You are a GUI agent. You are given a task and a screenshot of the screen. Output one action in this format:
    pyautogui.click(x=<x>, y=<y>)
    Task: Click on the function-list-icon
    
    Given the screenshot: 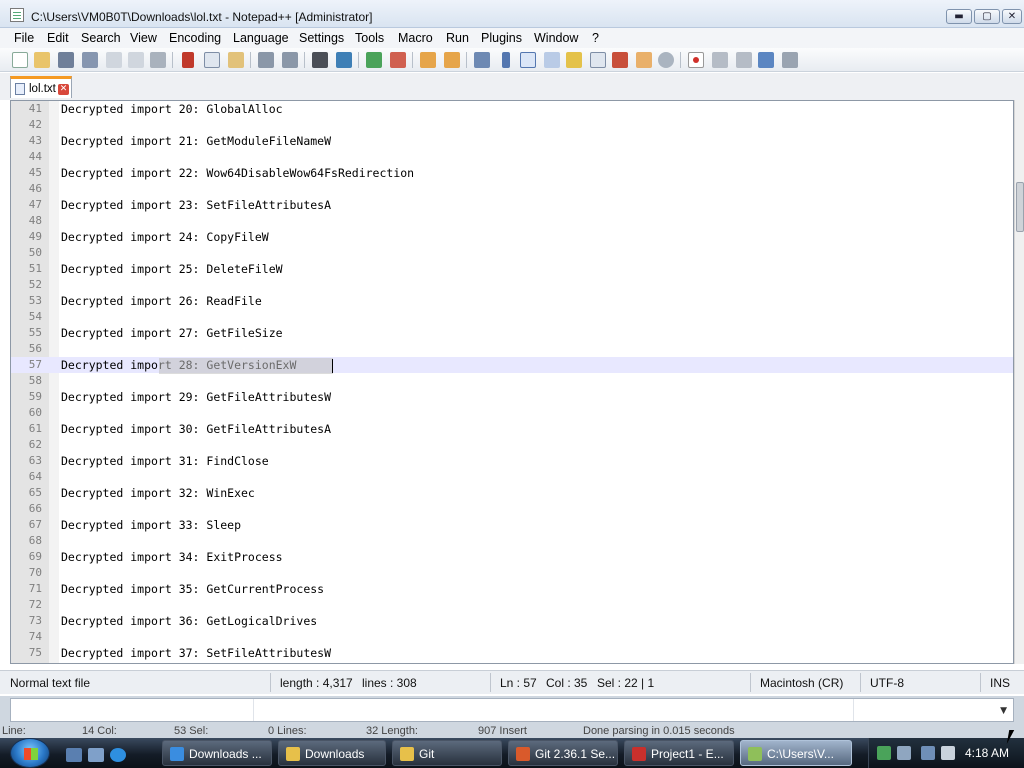 What is the action you would take?
    pyautogui.click(x=598, y=60)
    